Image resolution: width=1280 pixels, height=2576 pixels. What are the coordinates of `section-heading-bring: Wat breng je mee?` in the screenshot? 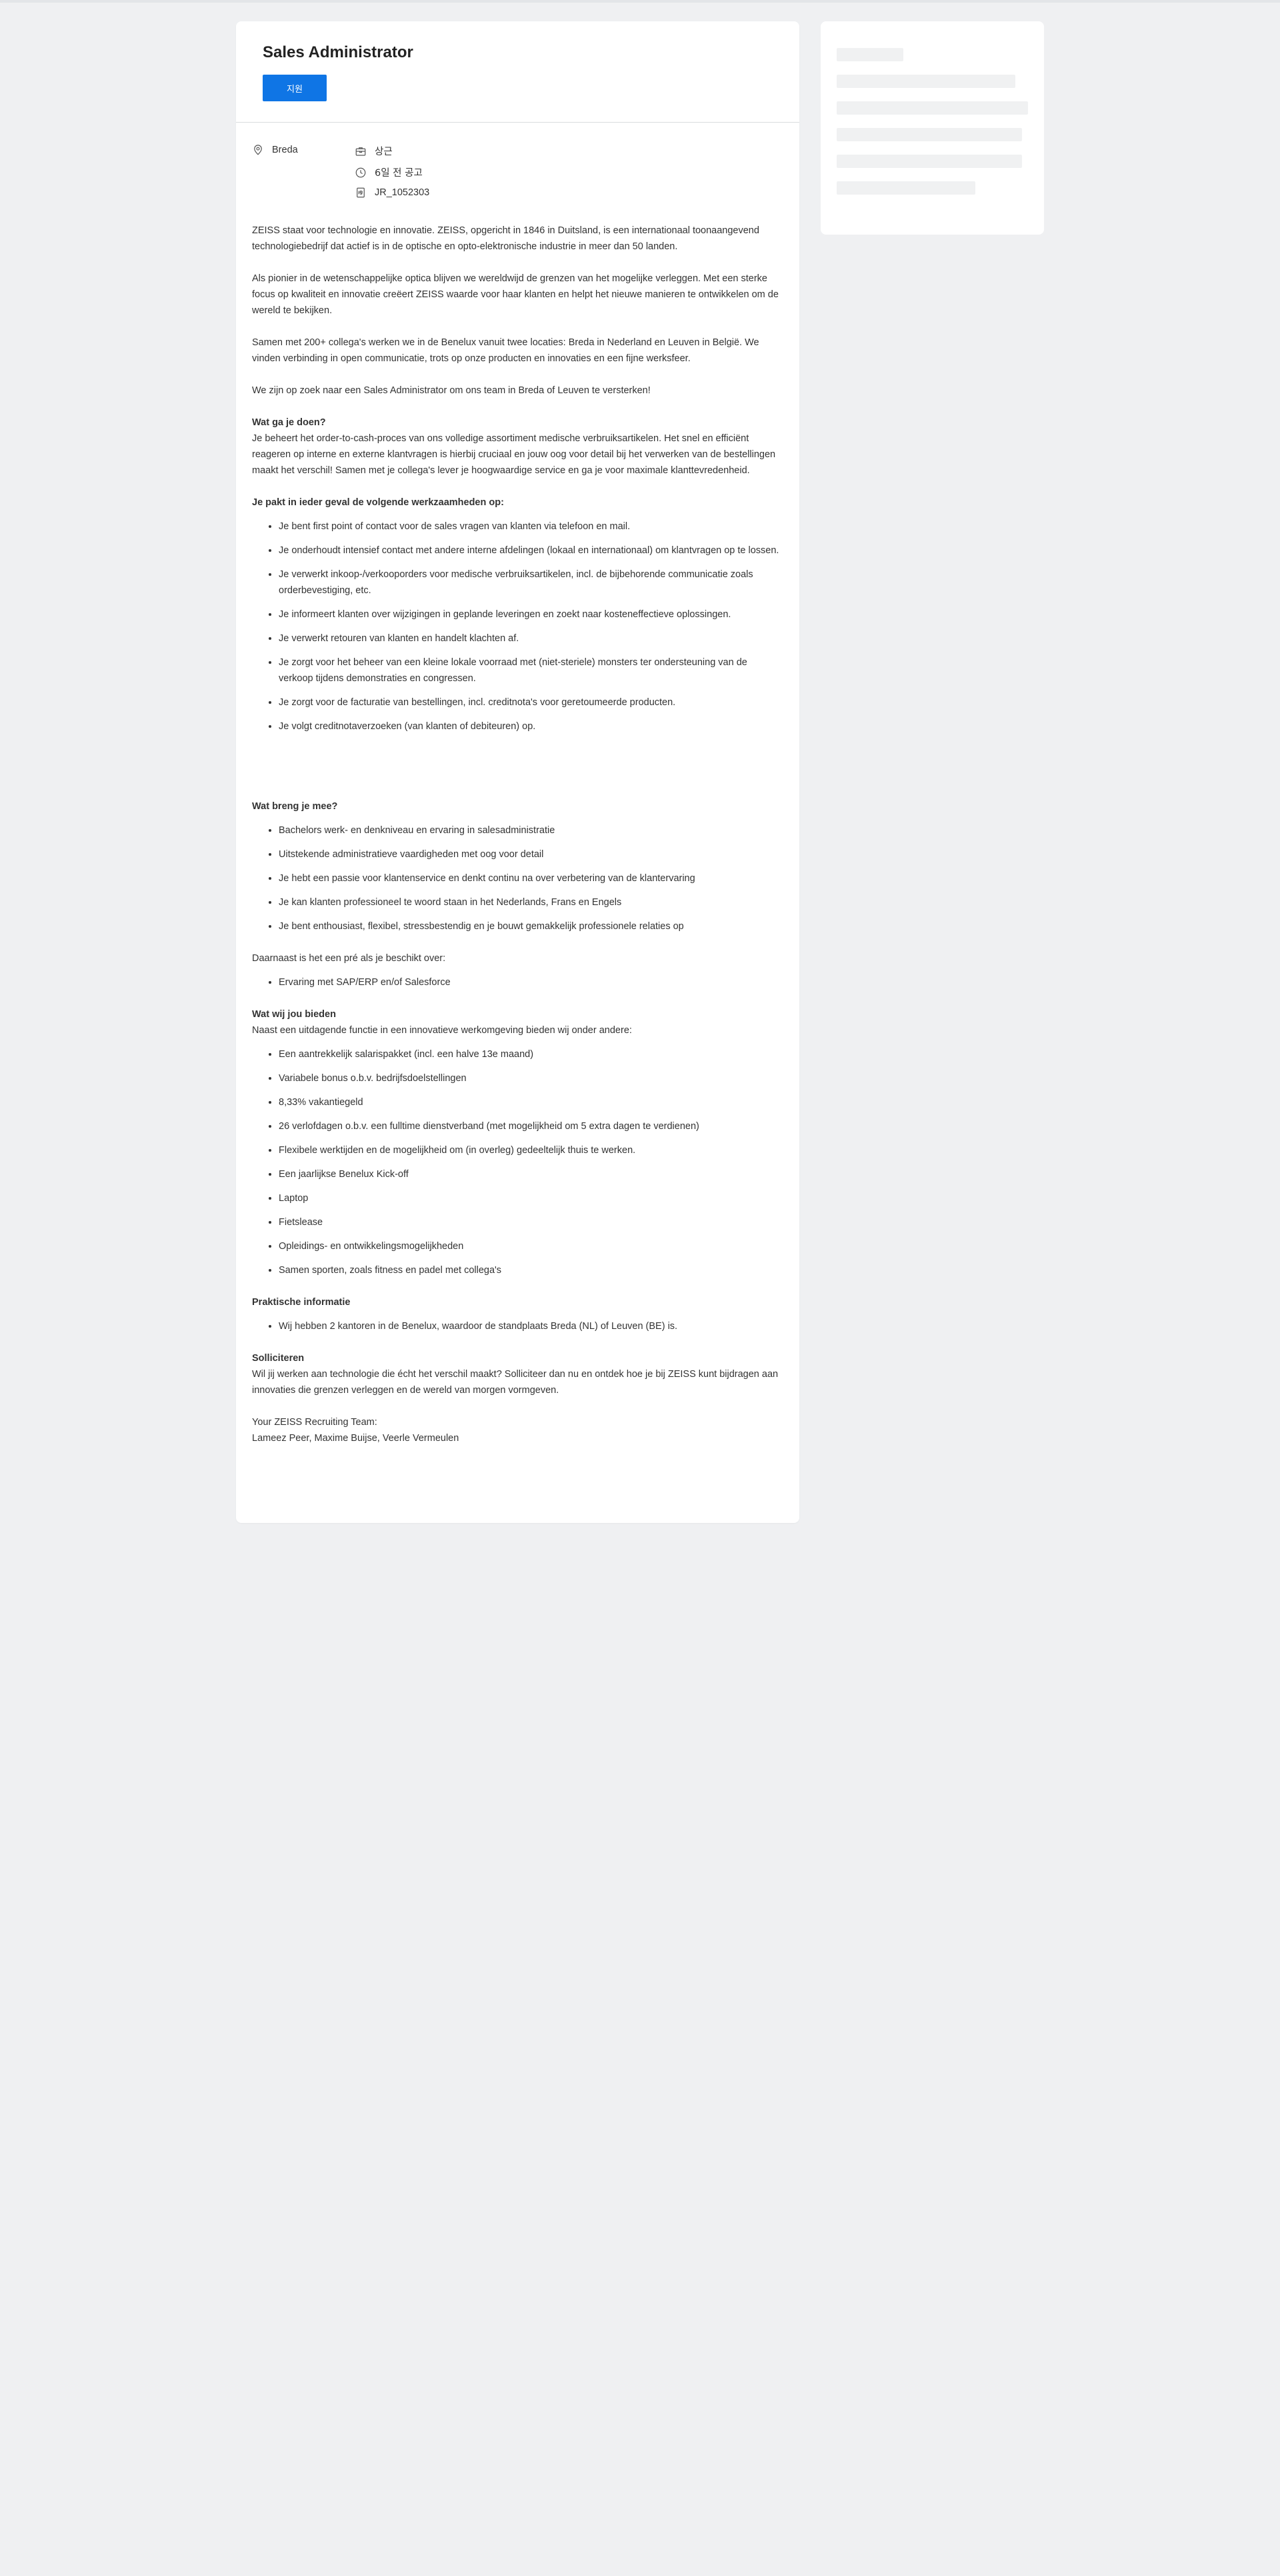 It's located at (295, 807).